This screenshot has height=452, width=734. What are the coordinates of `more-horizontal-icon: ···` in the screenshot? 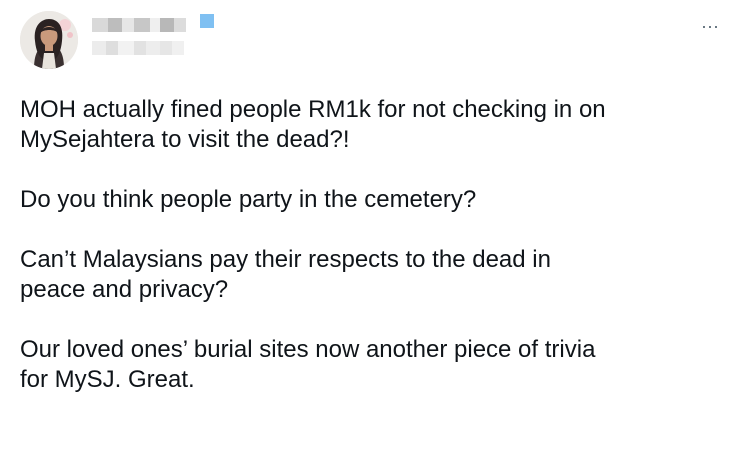 It's located at (710, 26).